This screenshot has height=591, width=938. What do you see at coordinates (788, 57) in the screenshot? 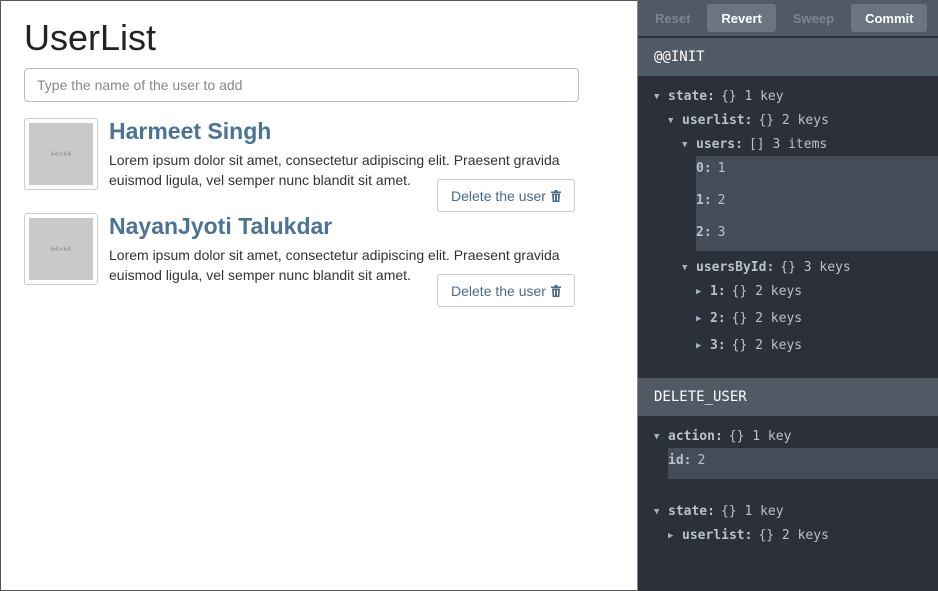
I see `action-header-init: @@INIT` at bounding box center [788, 57].